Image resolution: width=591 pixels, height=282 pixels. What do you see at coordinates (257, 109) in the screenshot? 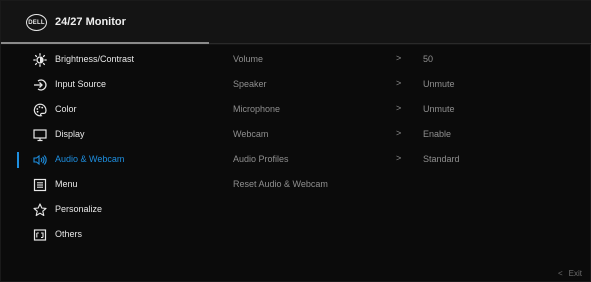
I see `submenu-item-label: Microphone` at bounding box center [257, 109].